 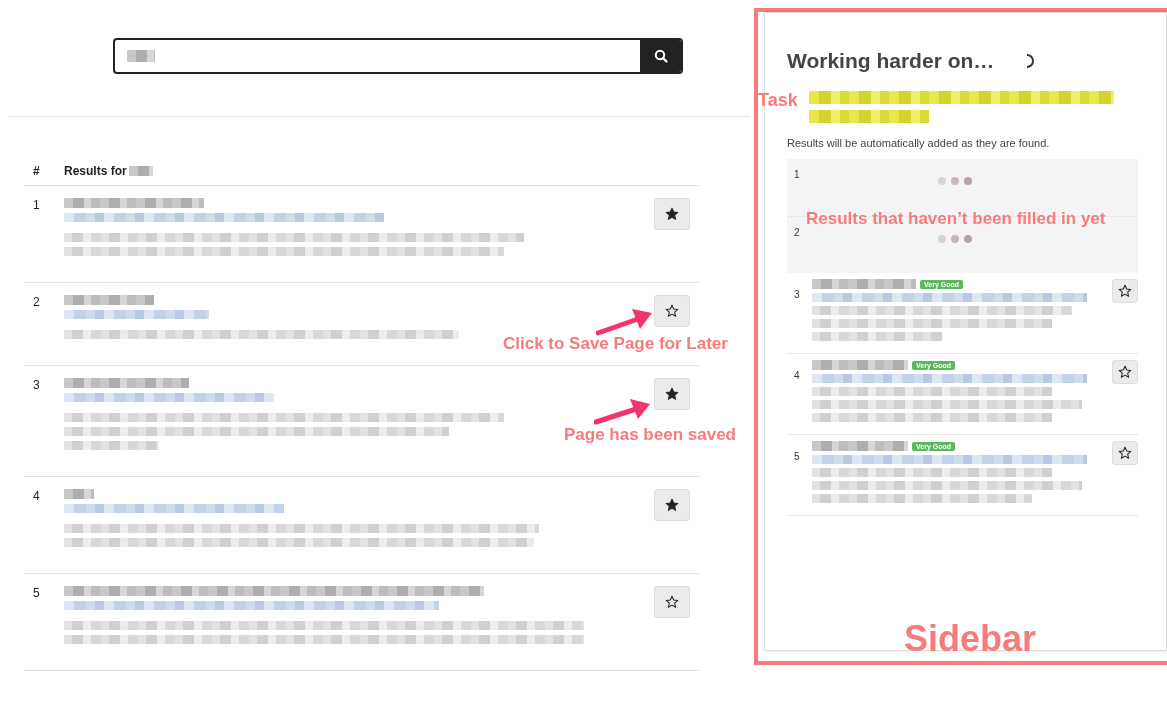 What do you see at coordinates (778, 100) in the screenshot?
I see `annotation-label: Task` at bounding box center [778, 100].